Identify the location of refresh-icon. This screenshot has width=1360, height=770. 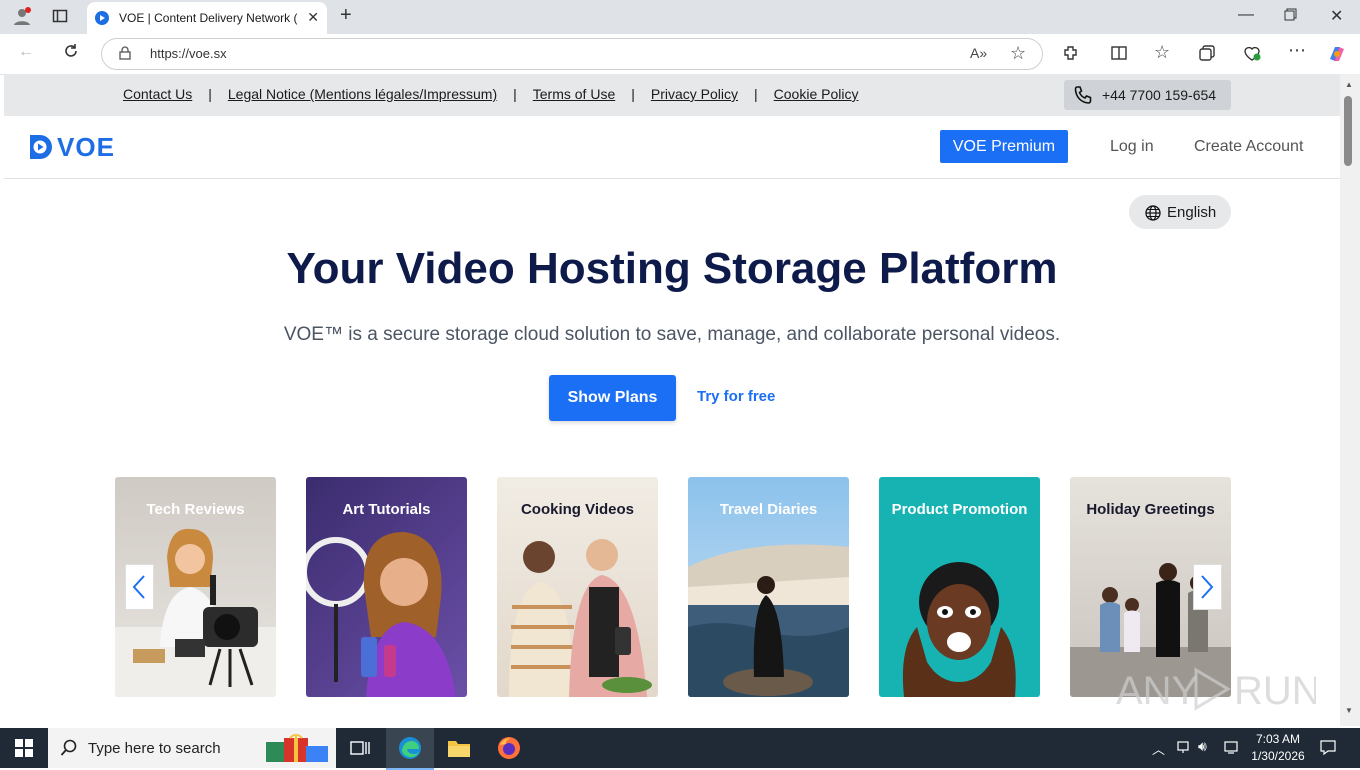
(71, 53).